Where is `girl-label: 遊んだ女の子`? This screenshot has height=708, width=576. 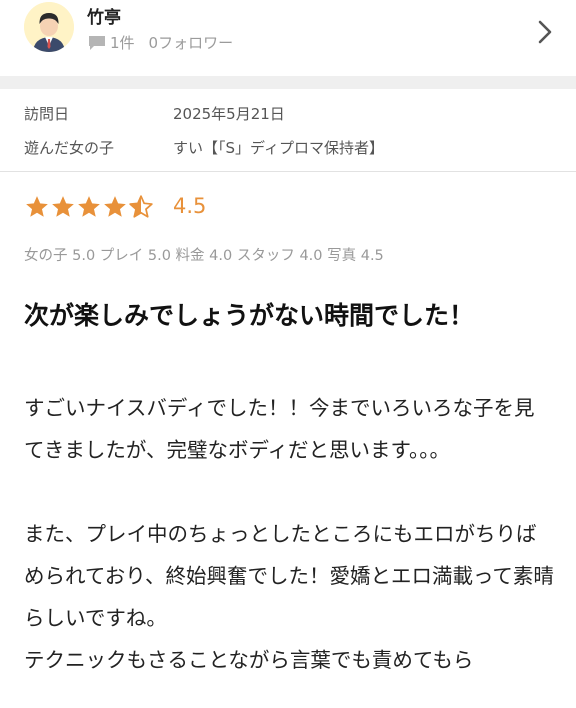 girl-label: 遊んだ女の子 is located at coordinates (69, 148).